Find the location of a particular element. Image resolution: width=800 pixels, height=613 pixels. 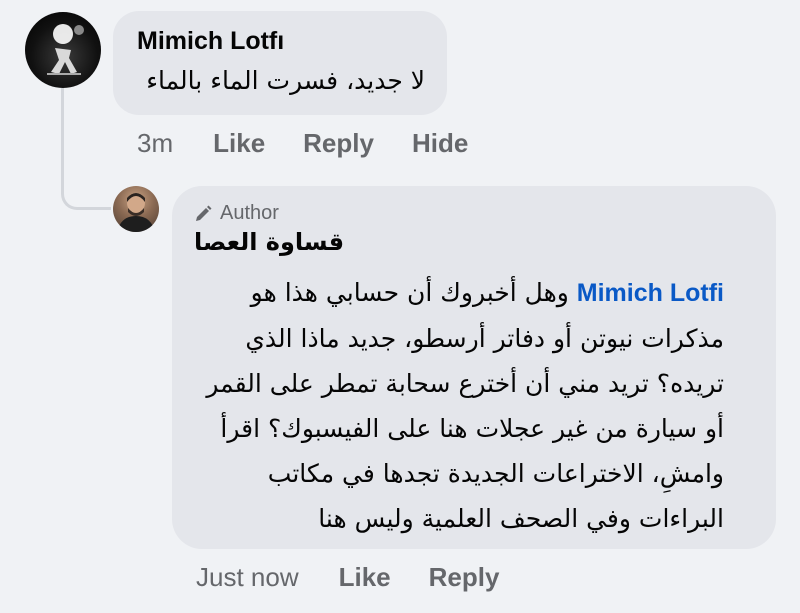

hide-button: Hide is located at coordinates (440, 143).